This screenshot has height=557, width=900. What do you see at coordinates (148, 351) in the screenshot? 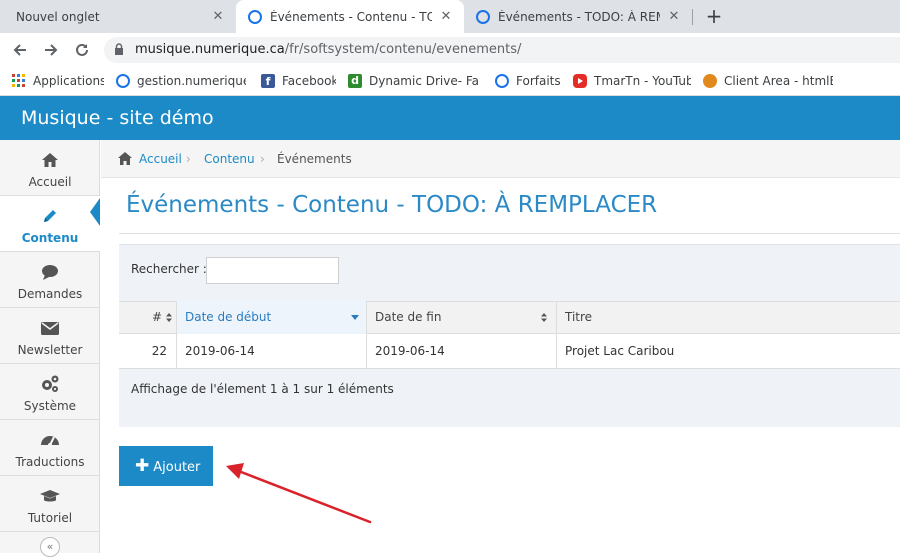
I see `cell-id: 22` at bounding box center [148, 351].